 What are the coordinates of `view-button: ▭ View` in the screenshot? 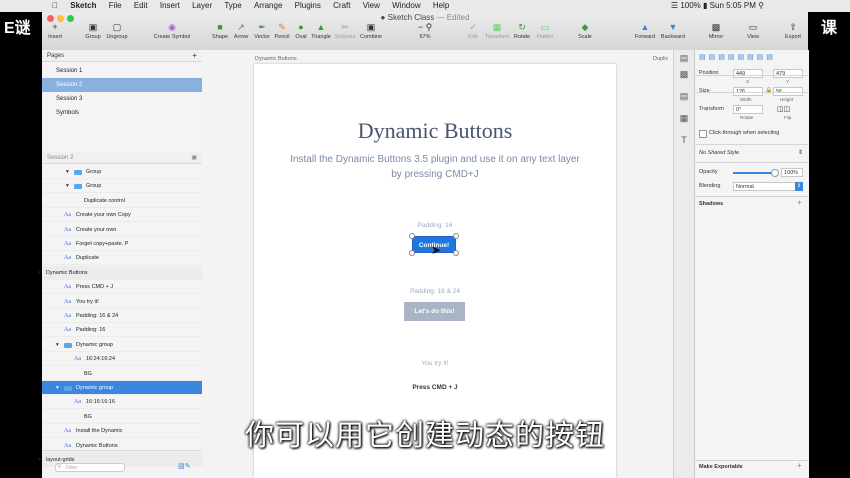 It's located at (753, 31).